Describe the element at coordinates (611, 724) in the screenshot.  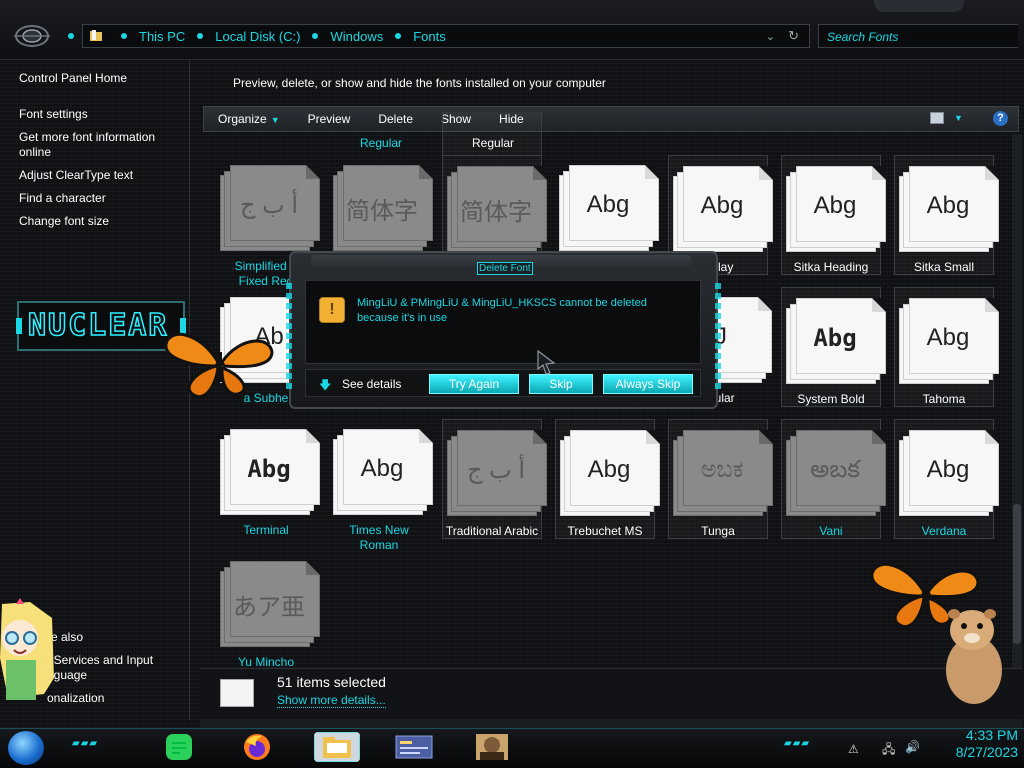
I see `horizontal-scrollbar` at that location.